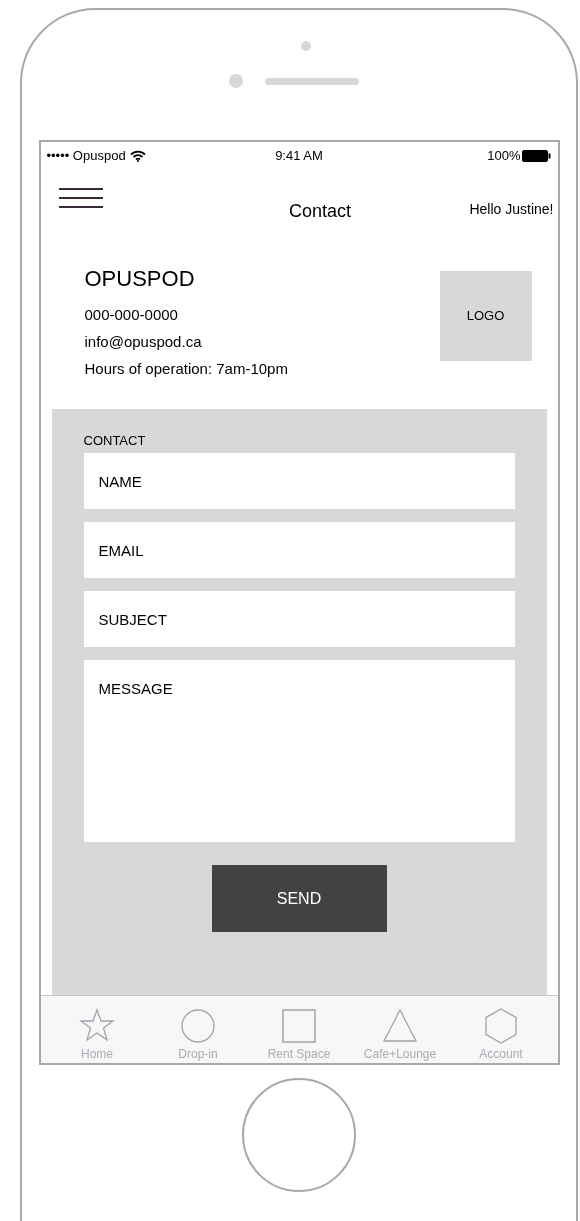 This screenshot has height=1221, width=580. Describe the element at coordinates (131, 315) in the screenshot. I see `company-phone: 000-000-0000` at that location.